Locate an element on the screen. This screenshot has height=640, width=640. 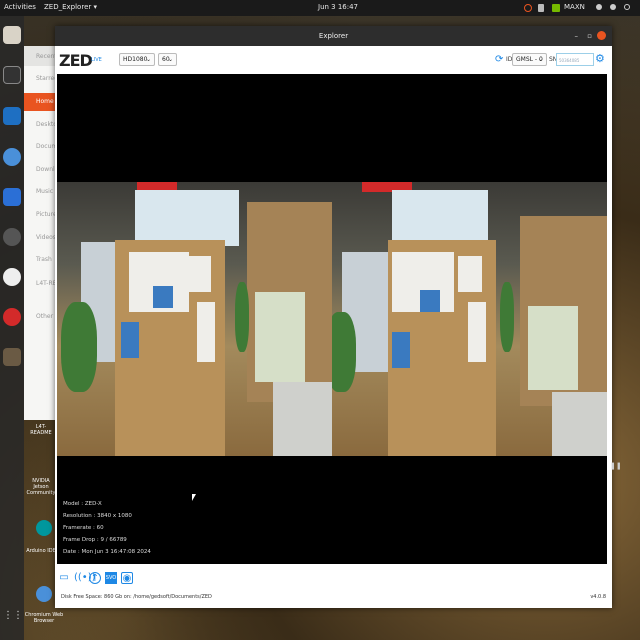
desktop-arduino: Arduino IDE is located at coordinates (41, 551).